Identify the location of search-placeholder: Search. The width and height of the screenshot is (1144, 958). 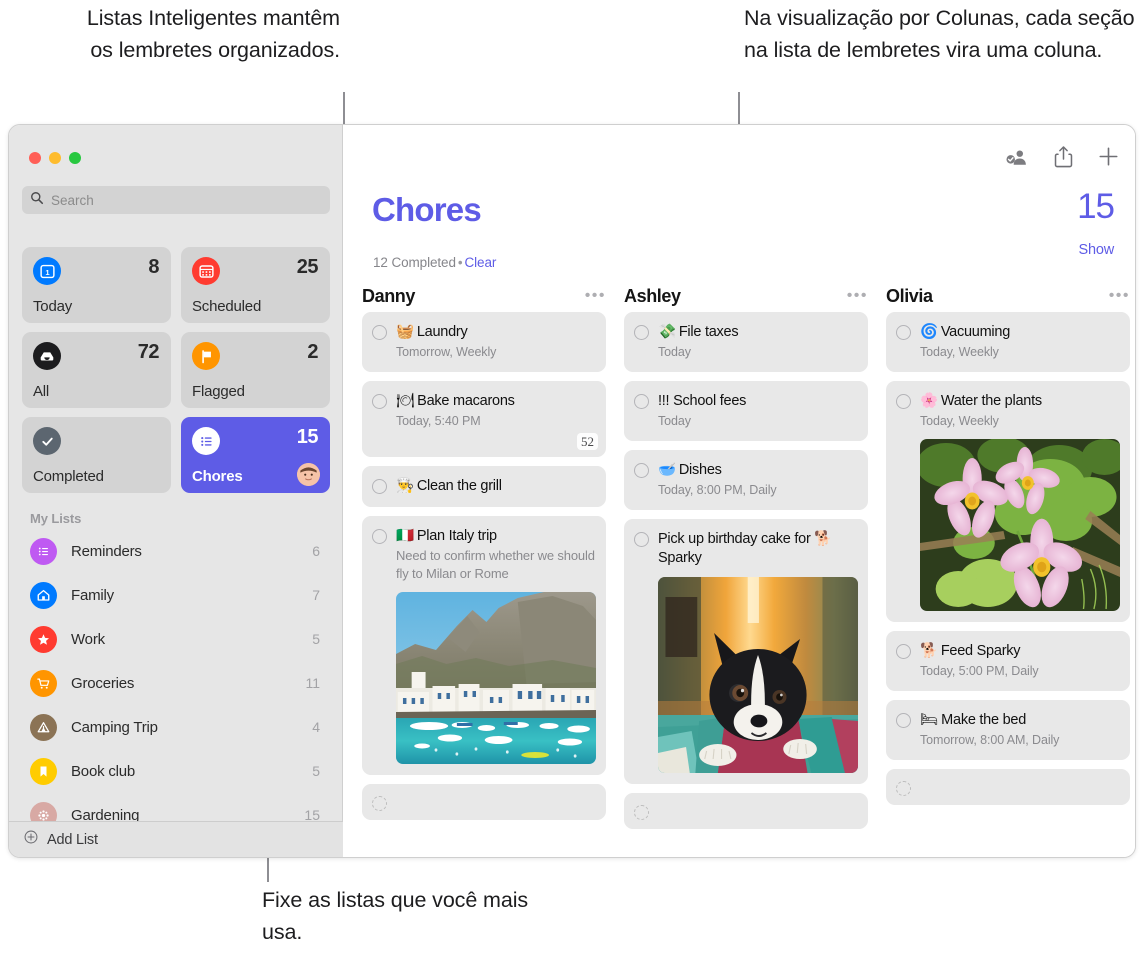
(72, 200).